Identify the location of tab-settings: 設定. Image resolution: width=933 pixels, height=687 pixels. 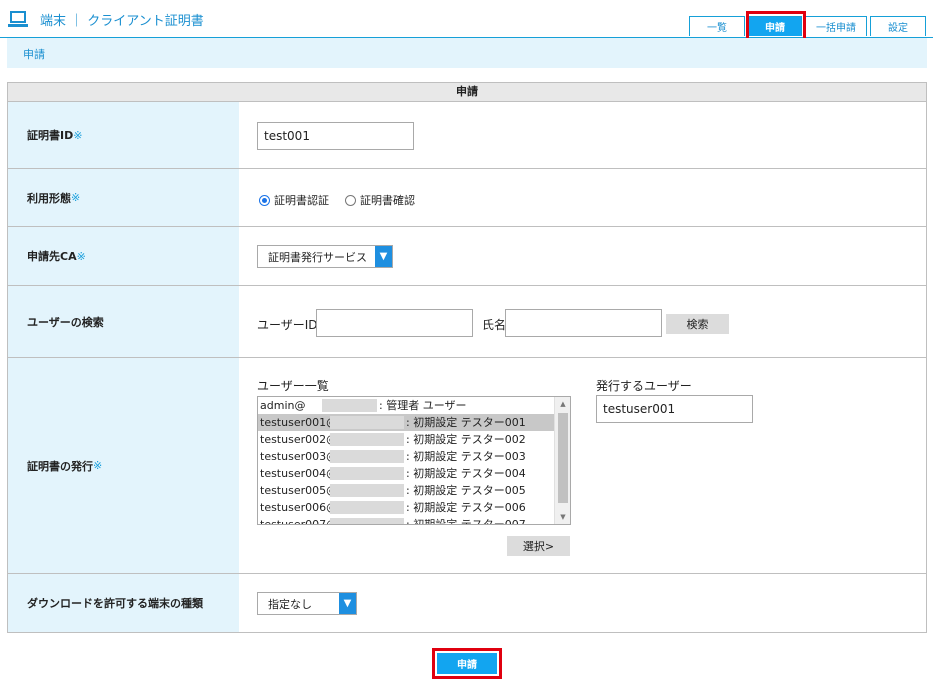
(898, 26).